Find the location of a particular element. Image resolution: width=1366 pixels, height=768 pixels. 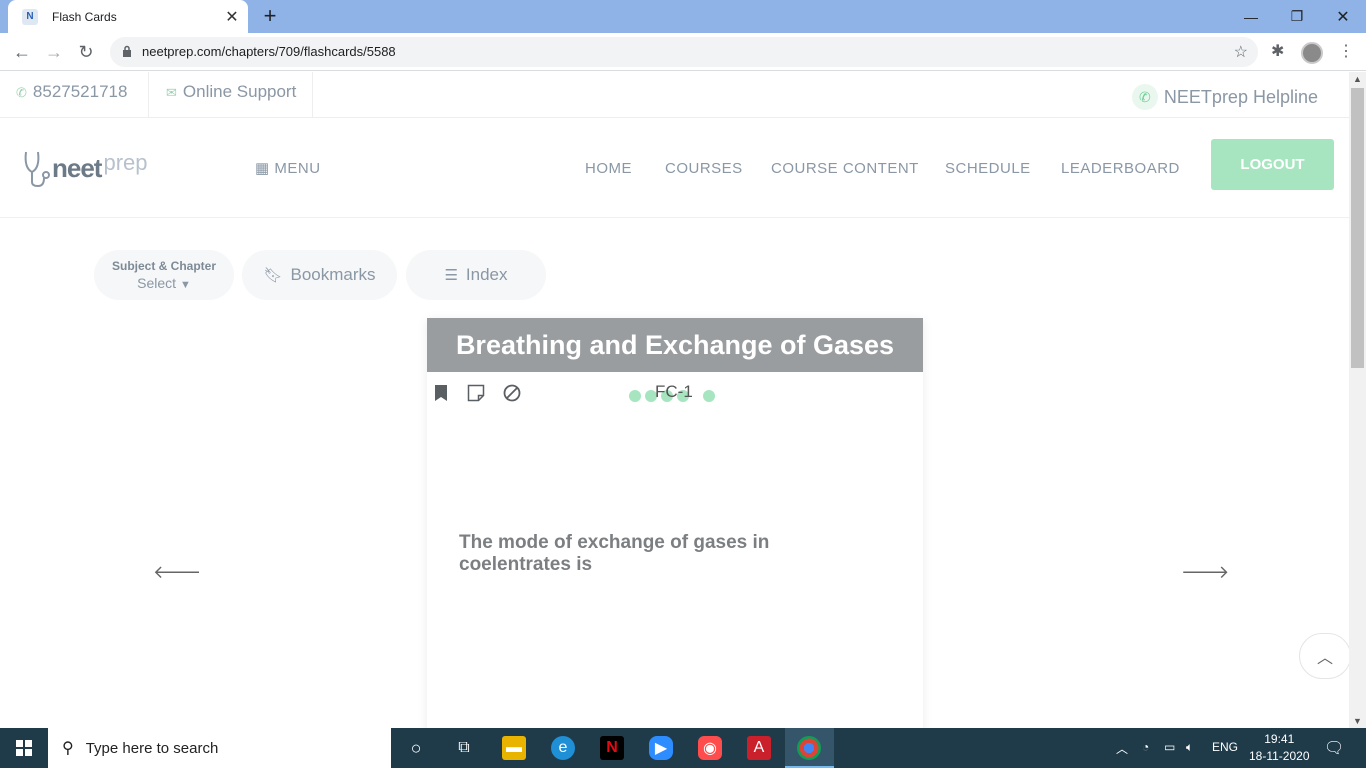

chevron-up-icon: ︿ is located at coordinates (1324, 658).